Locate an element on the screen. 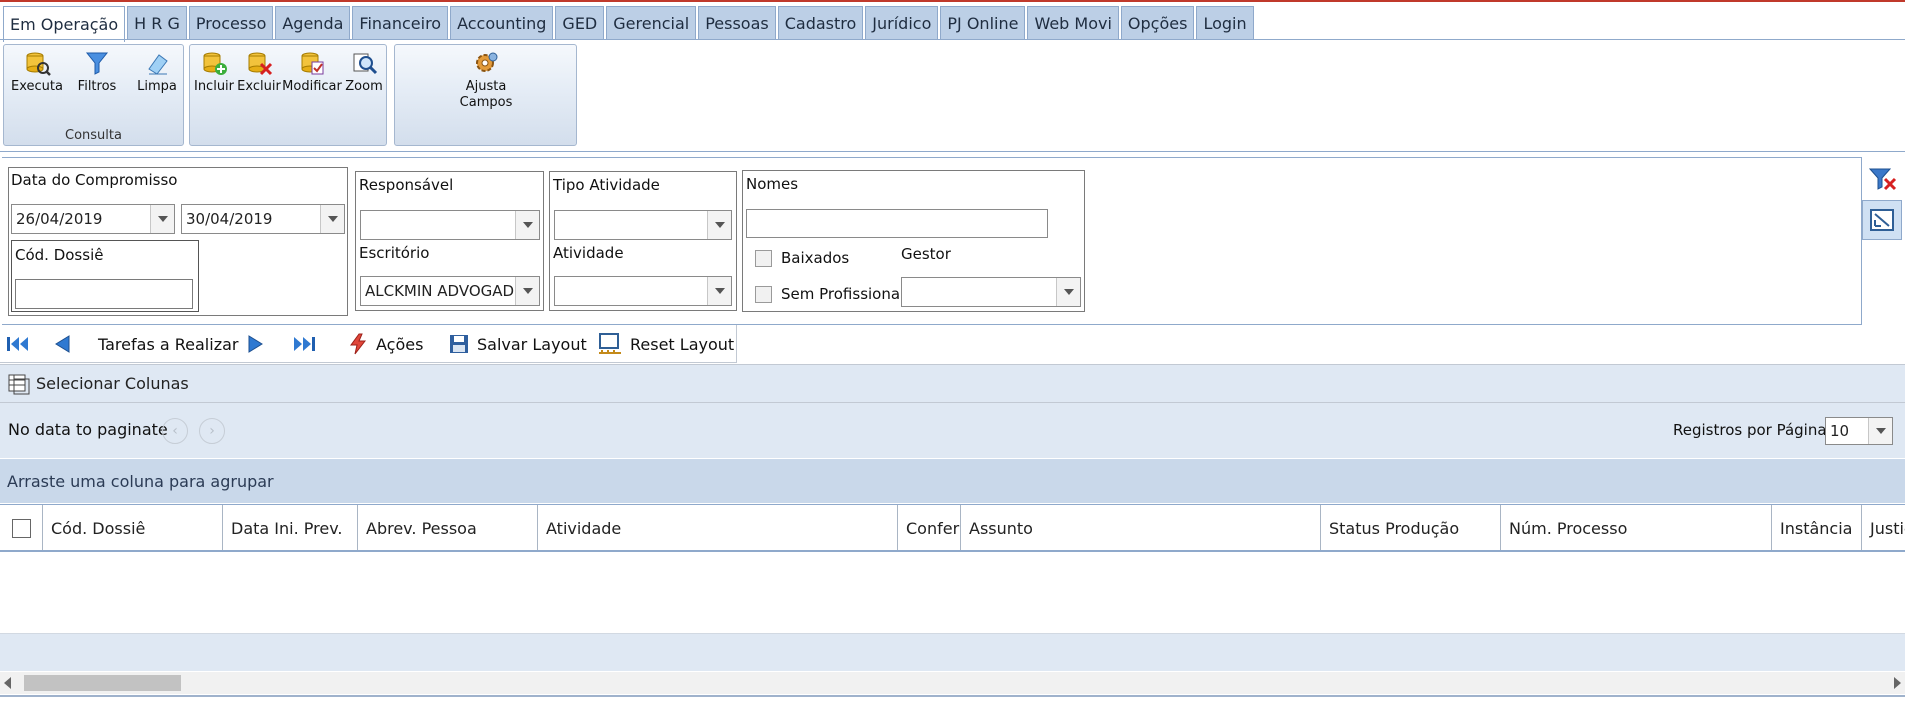  include-label: Incluir is located at coordinates (214, 86).